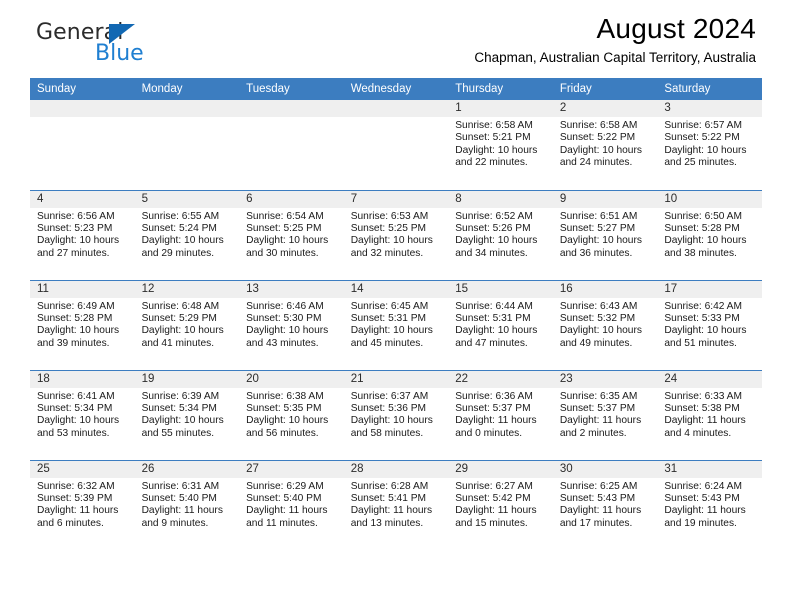 Image resolution: width=792 pixels, height=612 pixels. Describe the element at coordinates (494, 216) in the screenshot. I see `sunrise-text: Sunrise: 6:52 AM` at that location.